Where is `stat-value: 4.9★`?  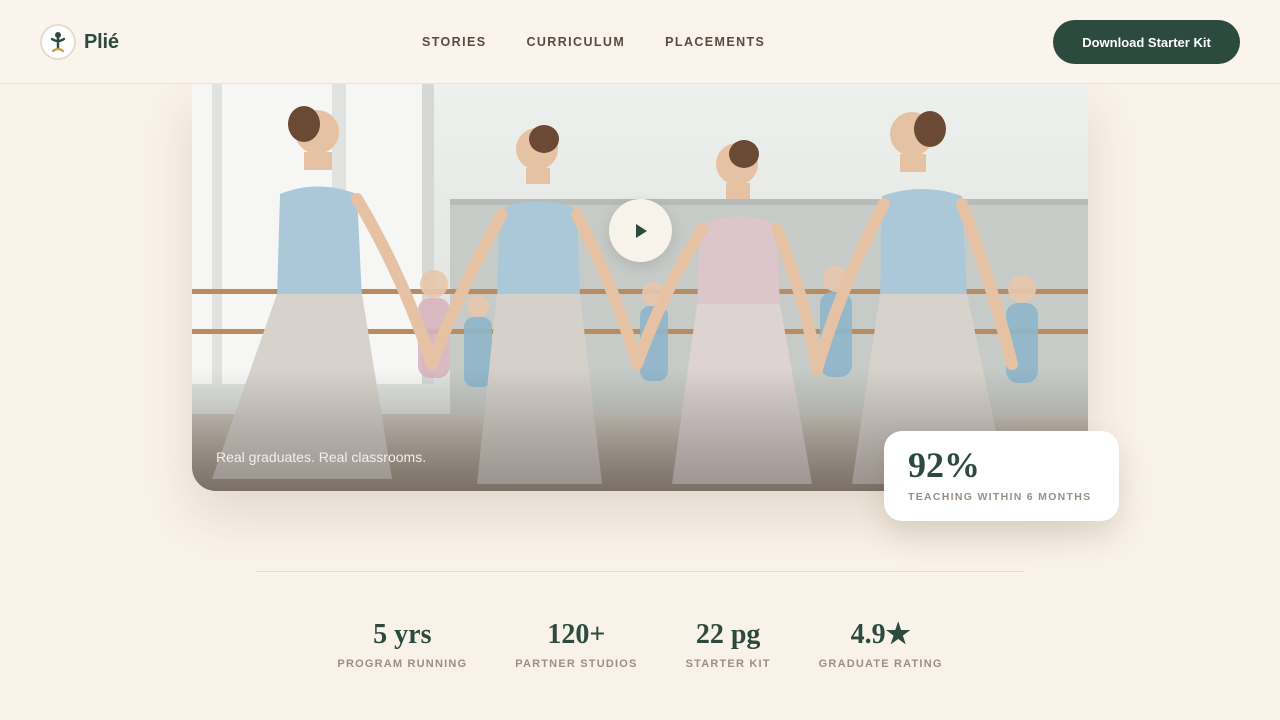 stat-value: 4.9★ is located at coordinates (880, 634).